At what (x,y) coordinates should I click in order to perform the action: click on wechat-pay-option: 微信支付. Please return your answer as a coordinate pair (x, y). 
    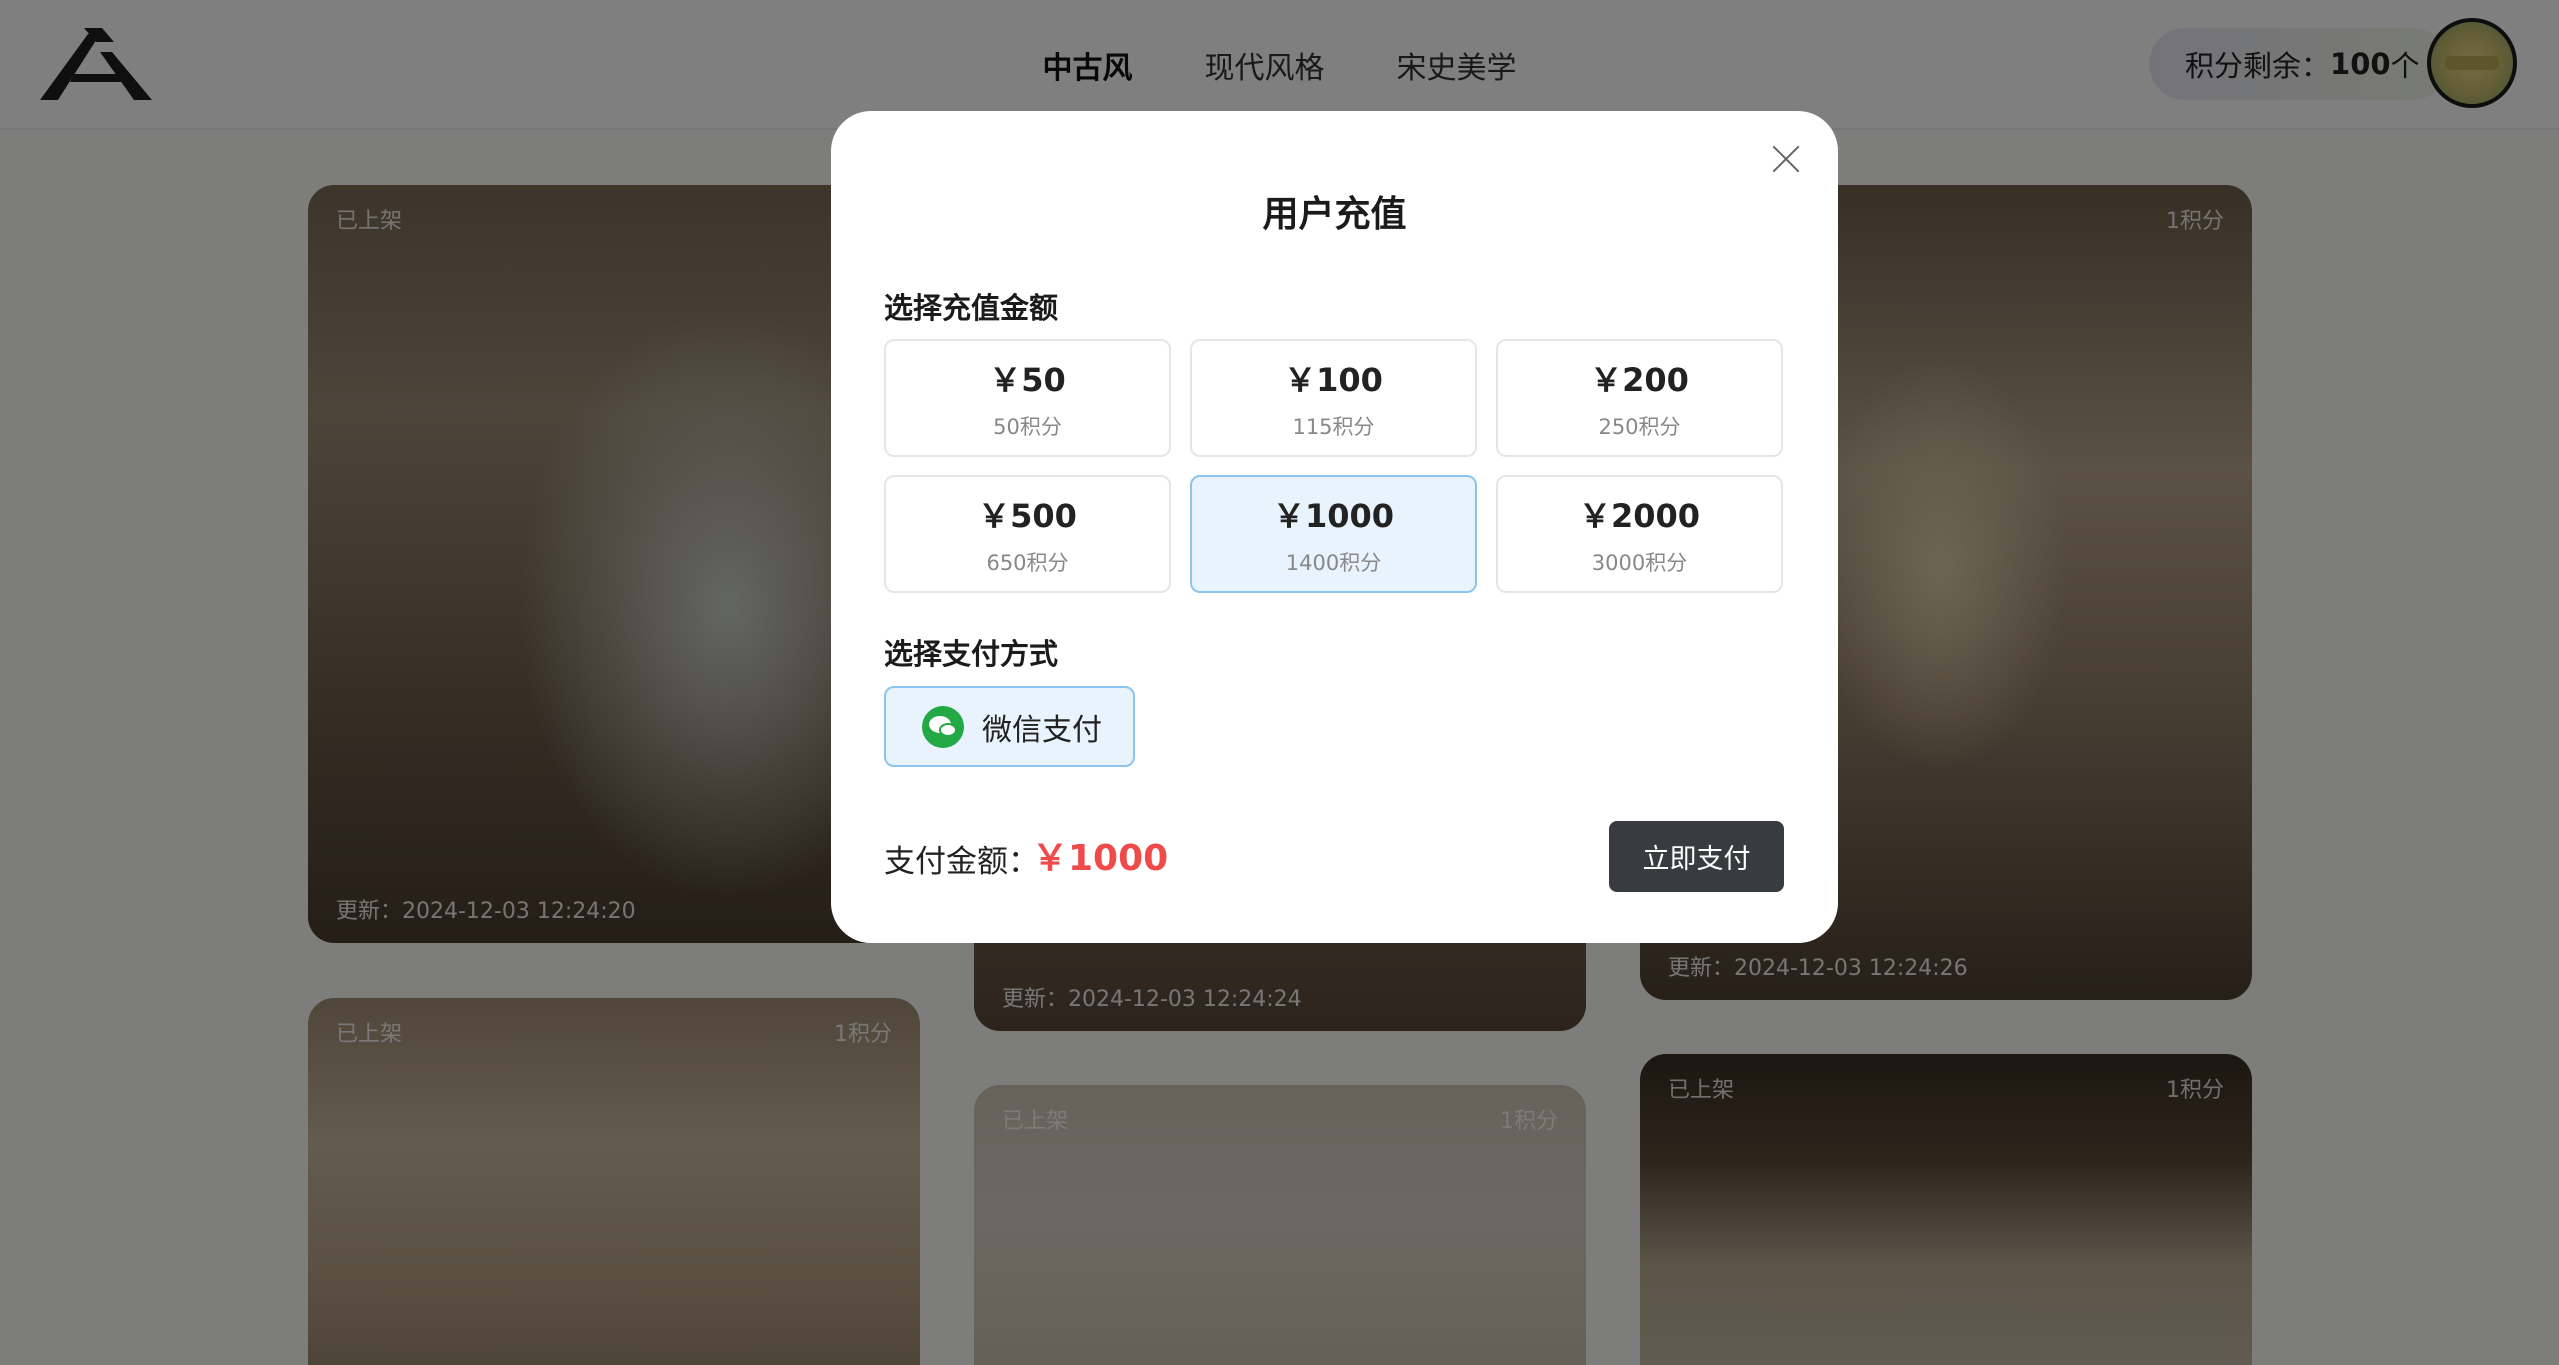
    Looking at the image, I should click on (1009, 726).